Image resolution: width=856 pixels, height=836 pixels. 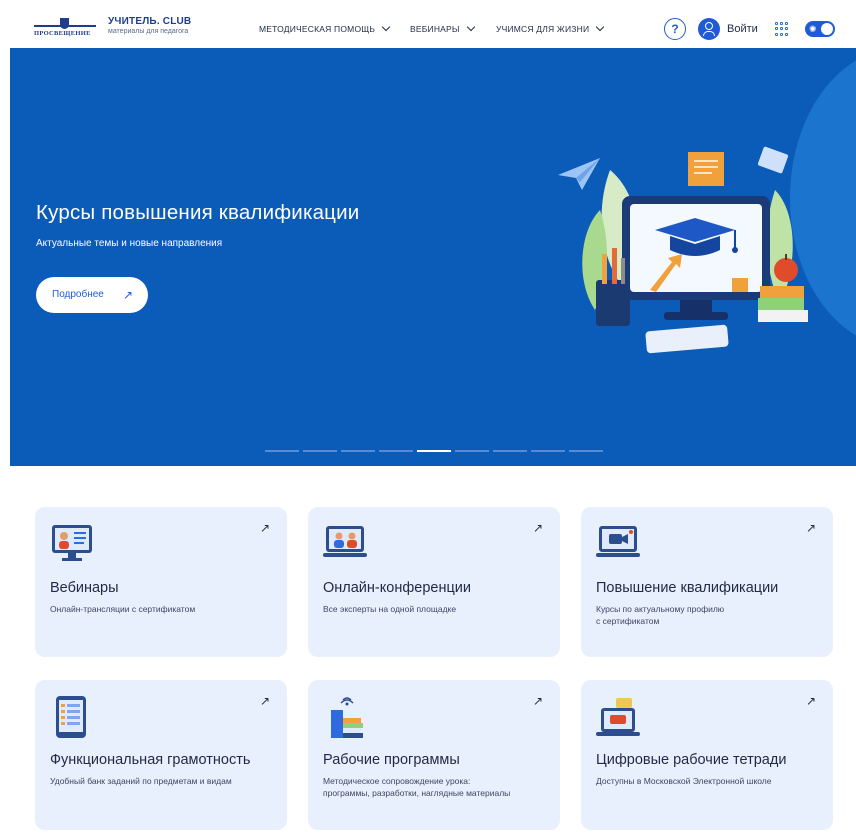 What do you see at coordinates (92, 295) in the screenshot?
I see `more-button: Подробнее ↗` at bounding box center [92, 295].